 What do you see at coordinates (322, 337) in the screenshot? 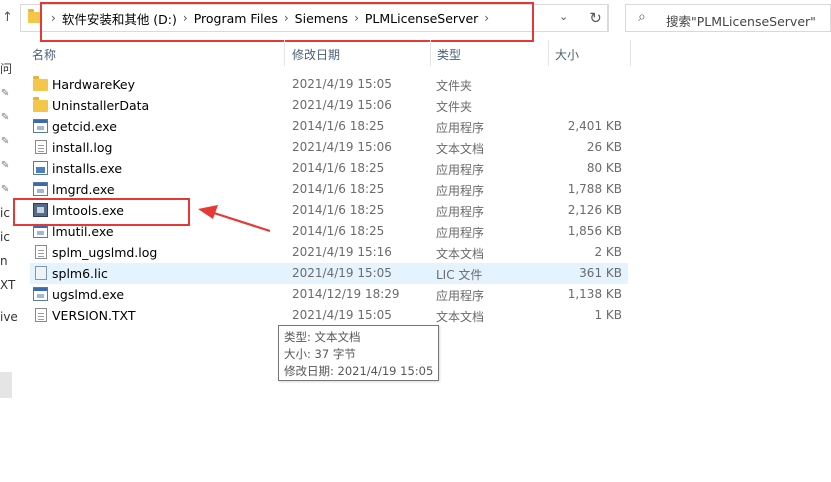
I see `tooltip-type: 类型: 文本文档` at bounding box center [322, 337].